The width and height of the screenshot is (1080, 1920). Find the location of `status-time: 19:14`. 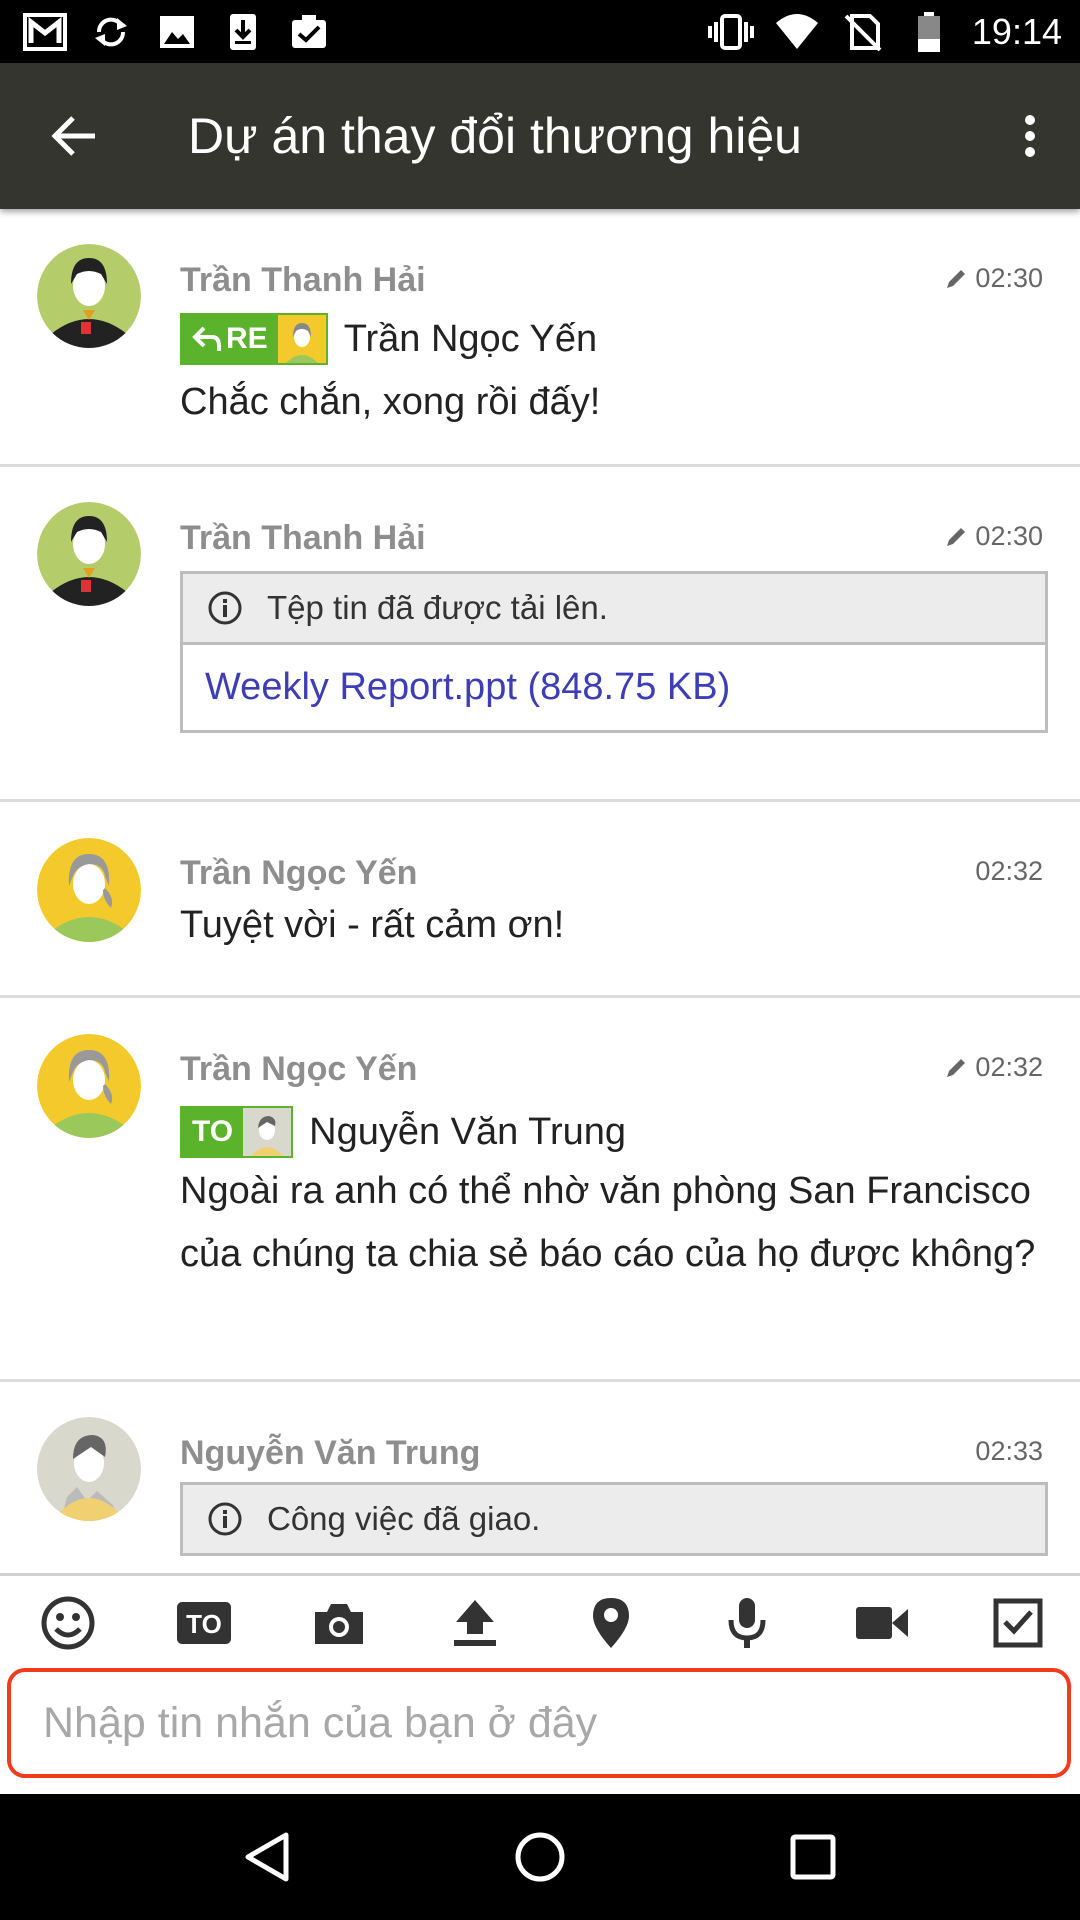

status-time: 19:14 is located at coordinates (1016, 31).